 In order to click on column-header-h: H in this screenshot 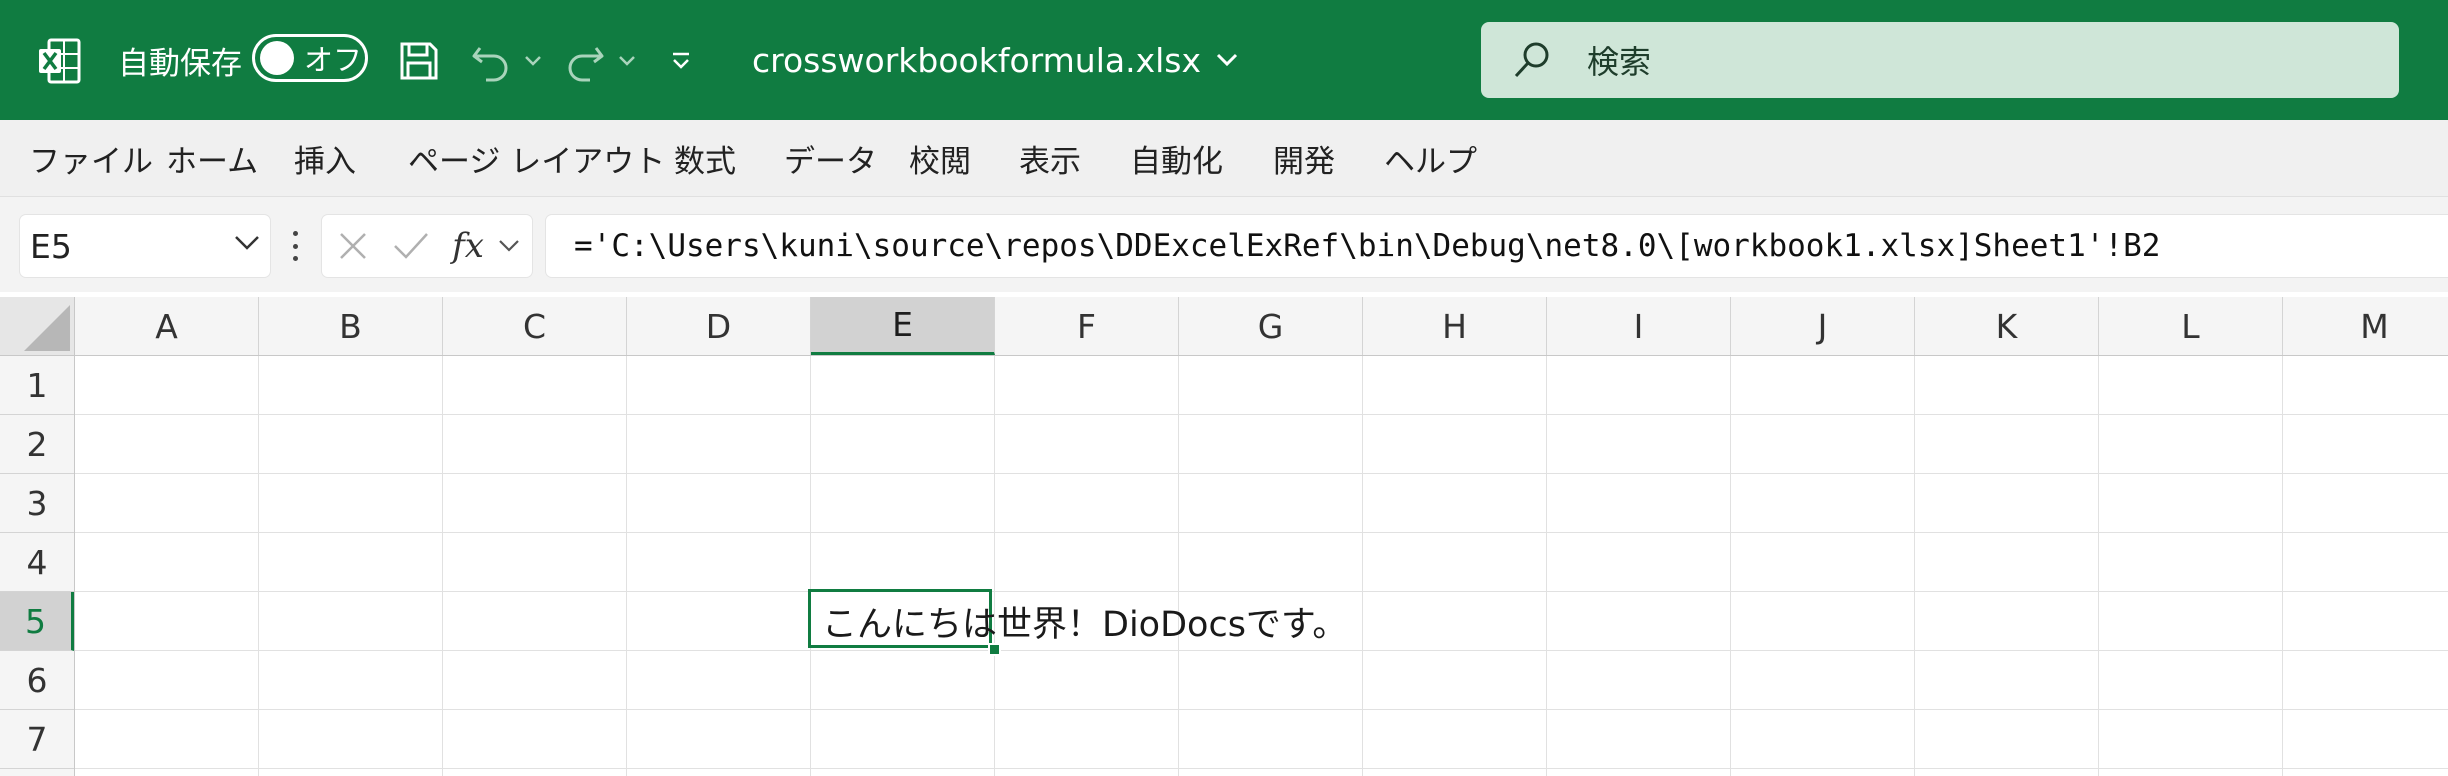, I will do `click(1455, 326)`.